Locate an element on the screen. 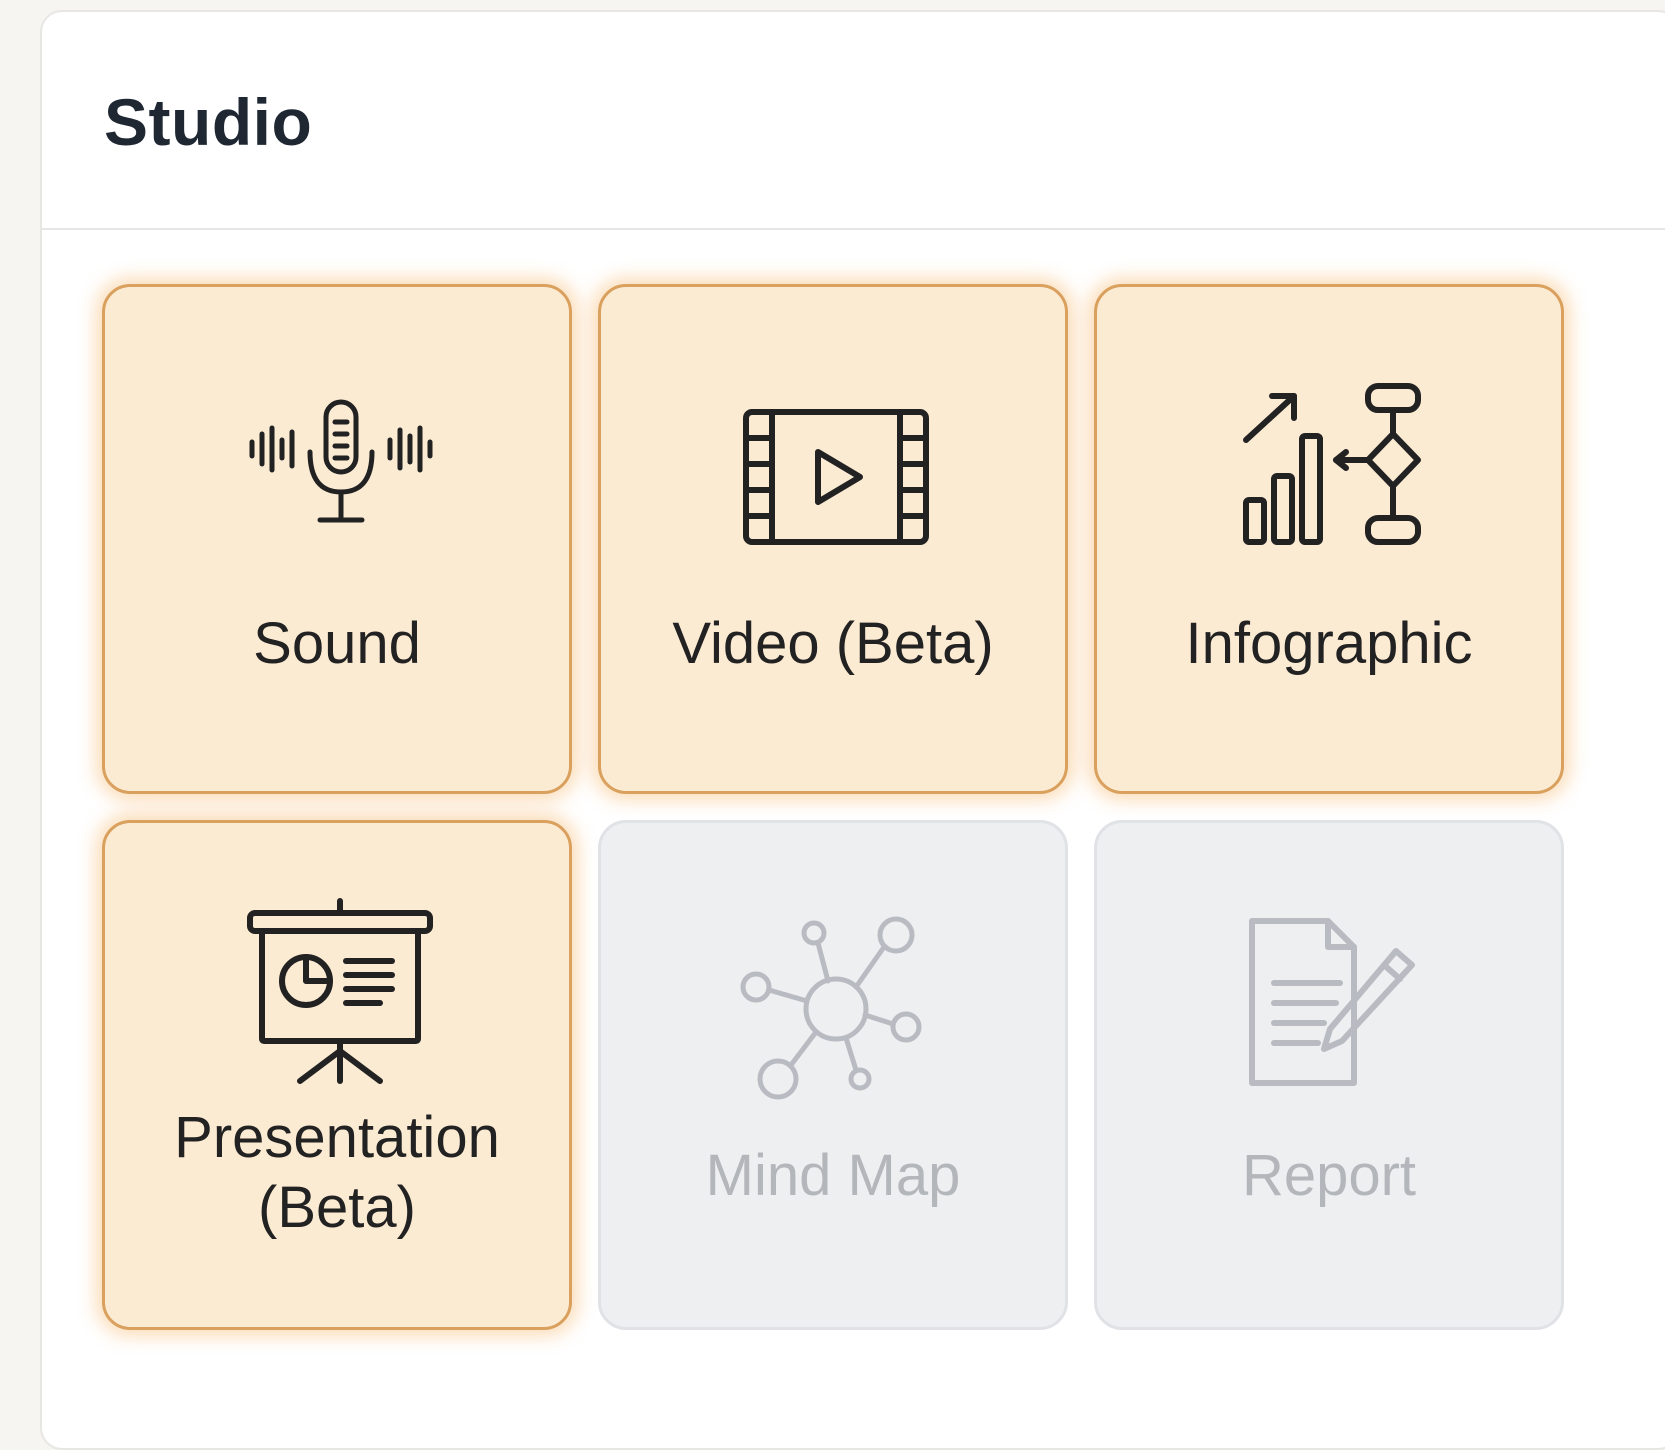  report-label: Report is located at coordinates (1329, 1175).